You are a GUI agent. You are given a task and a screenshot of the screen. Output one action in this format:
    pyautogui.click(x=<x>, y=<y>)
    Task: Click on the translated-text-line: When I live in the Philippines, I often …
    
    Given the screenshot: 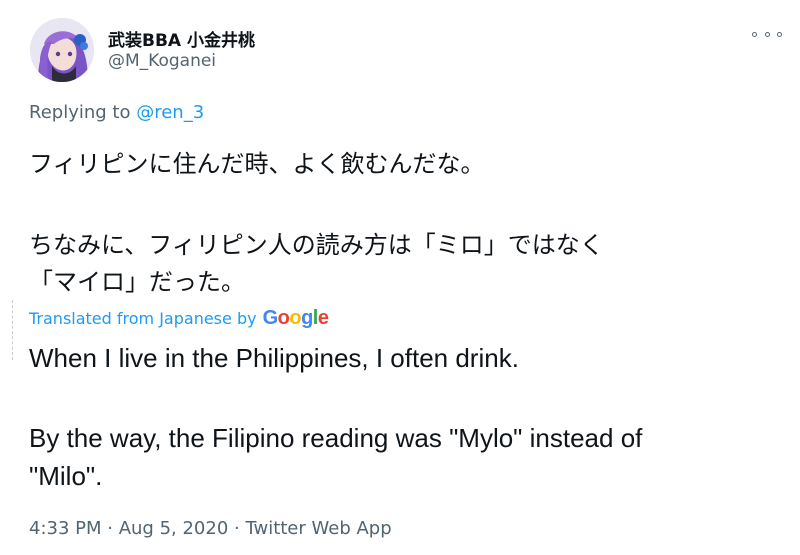 What is the action you would take?
    pyautogui.click(x=274, y=358)
    